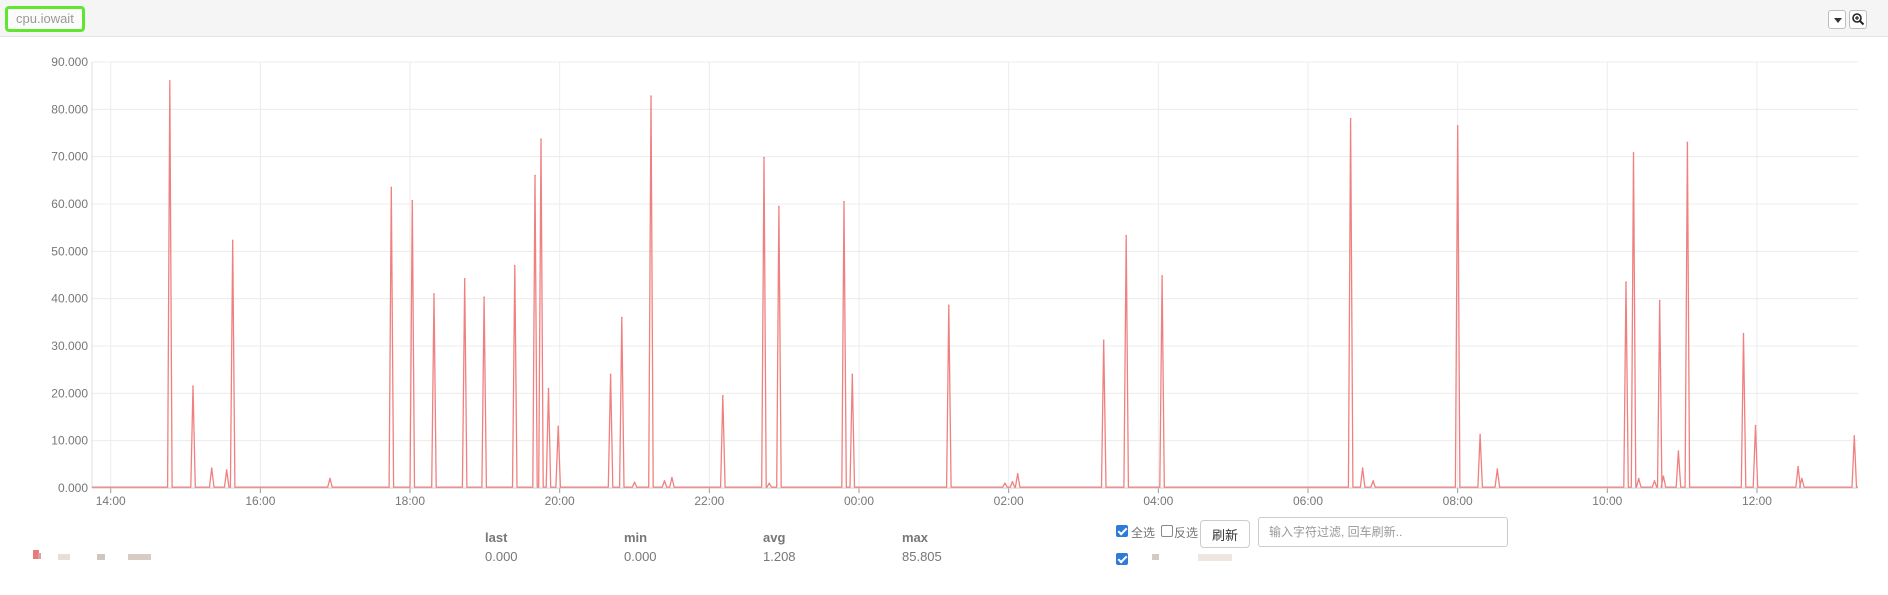 This screenshot has height=595, width=1888. Describe the element at coordinates (1143, 532) in the screenshot. I see `select-all-label: 全选` at that location.